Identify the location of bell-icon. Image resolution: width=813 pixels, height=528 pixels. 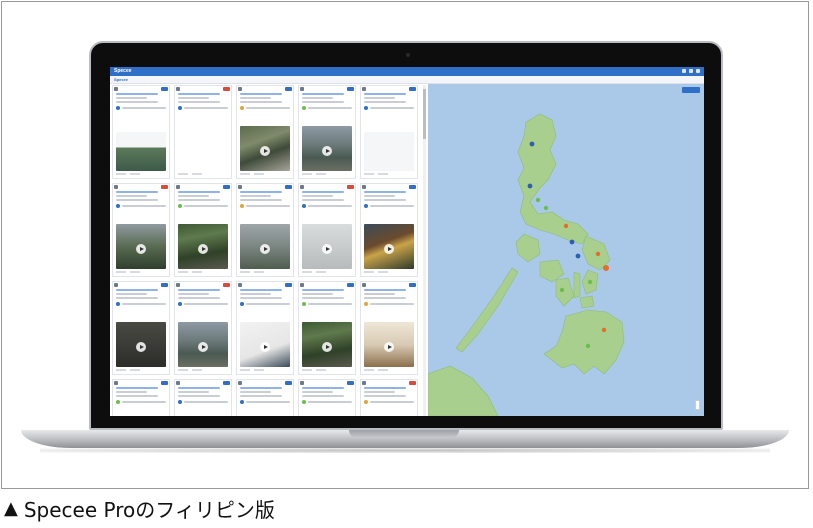
(684, 71).